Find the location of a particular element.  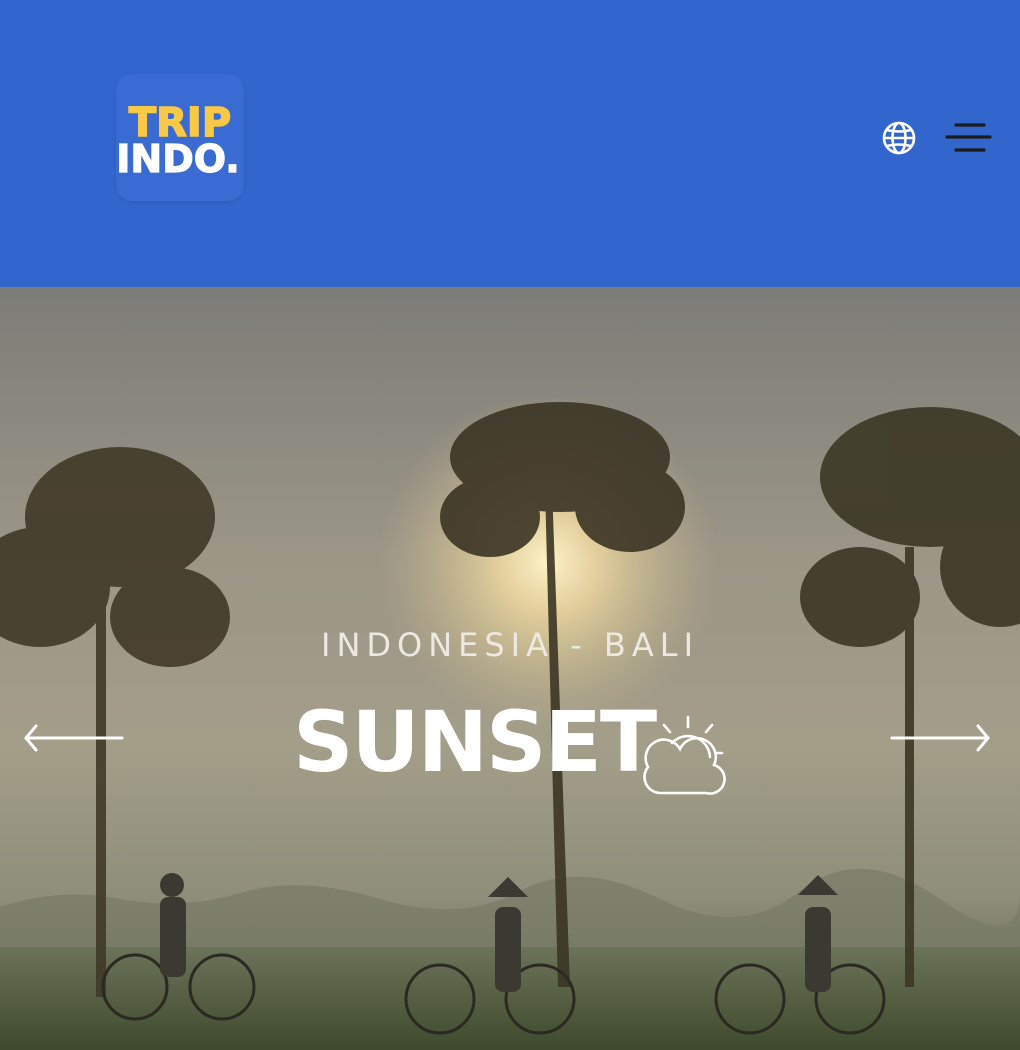

arrow-right-icon is located at coordinates (940, 738).